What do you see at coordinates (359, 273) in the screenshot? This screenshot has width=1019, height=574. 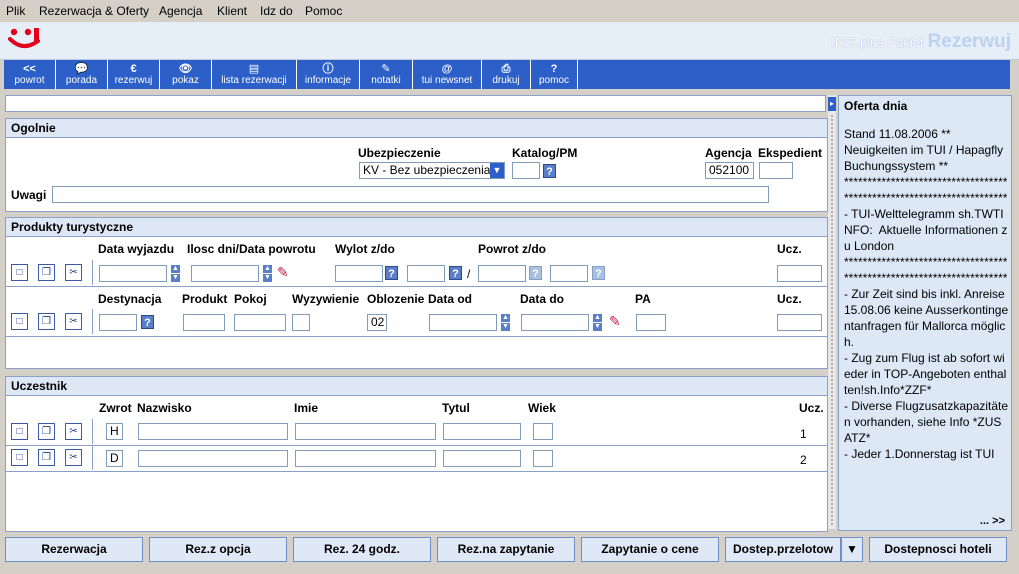 I see `flight-out-from-input` at bounding box center [359, 273].